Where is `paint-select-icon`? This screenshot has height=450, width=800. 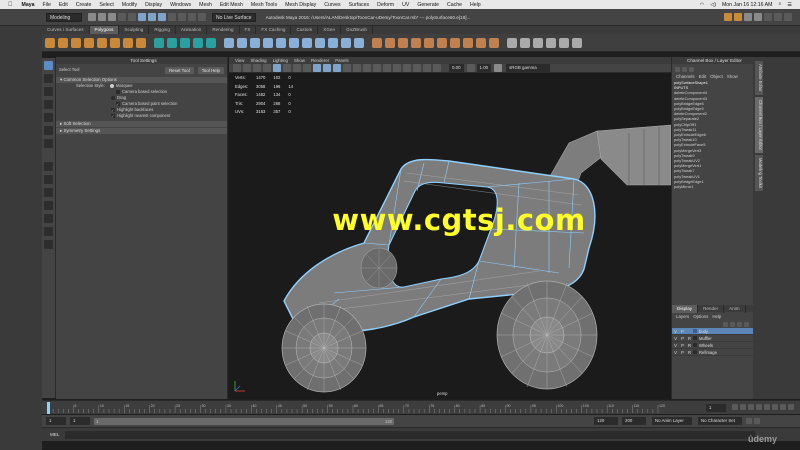 paint-select-icon is located at coordinates (48, 91).